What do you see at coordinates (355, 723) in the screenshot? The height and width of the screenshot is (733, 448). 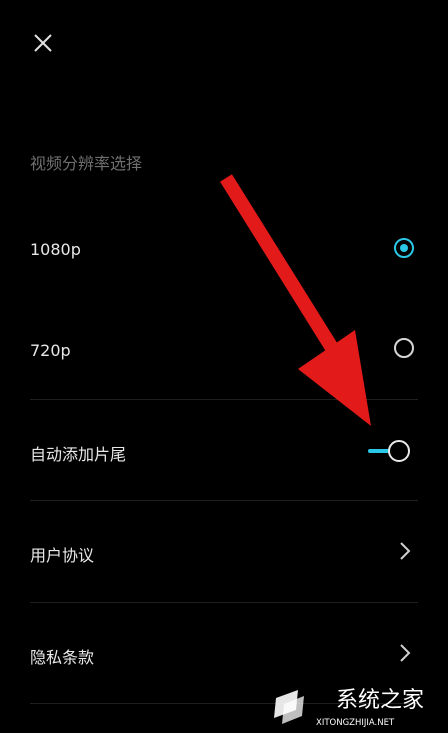 I see `watermark-domain: XITONGZHIJIA.NET` at bounding box center [355, 723].